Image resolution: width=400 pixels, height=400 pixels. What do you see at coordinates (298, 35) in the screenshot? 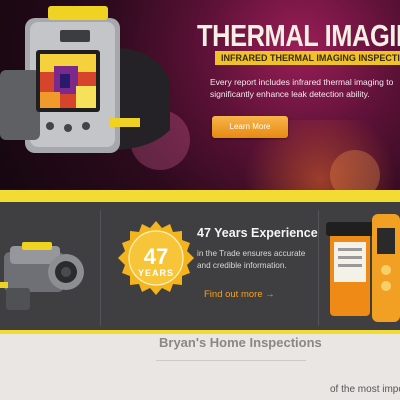
I see `hero-title: THERMAL IMAGING` at bounding box center [298, 35].